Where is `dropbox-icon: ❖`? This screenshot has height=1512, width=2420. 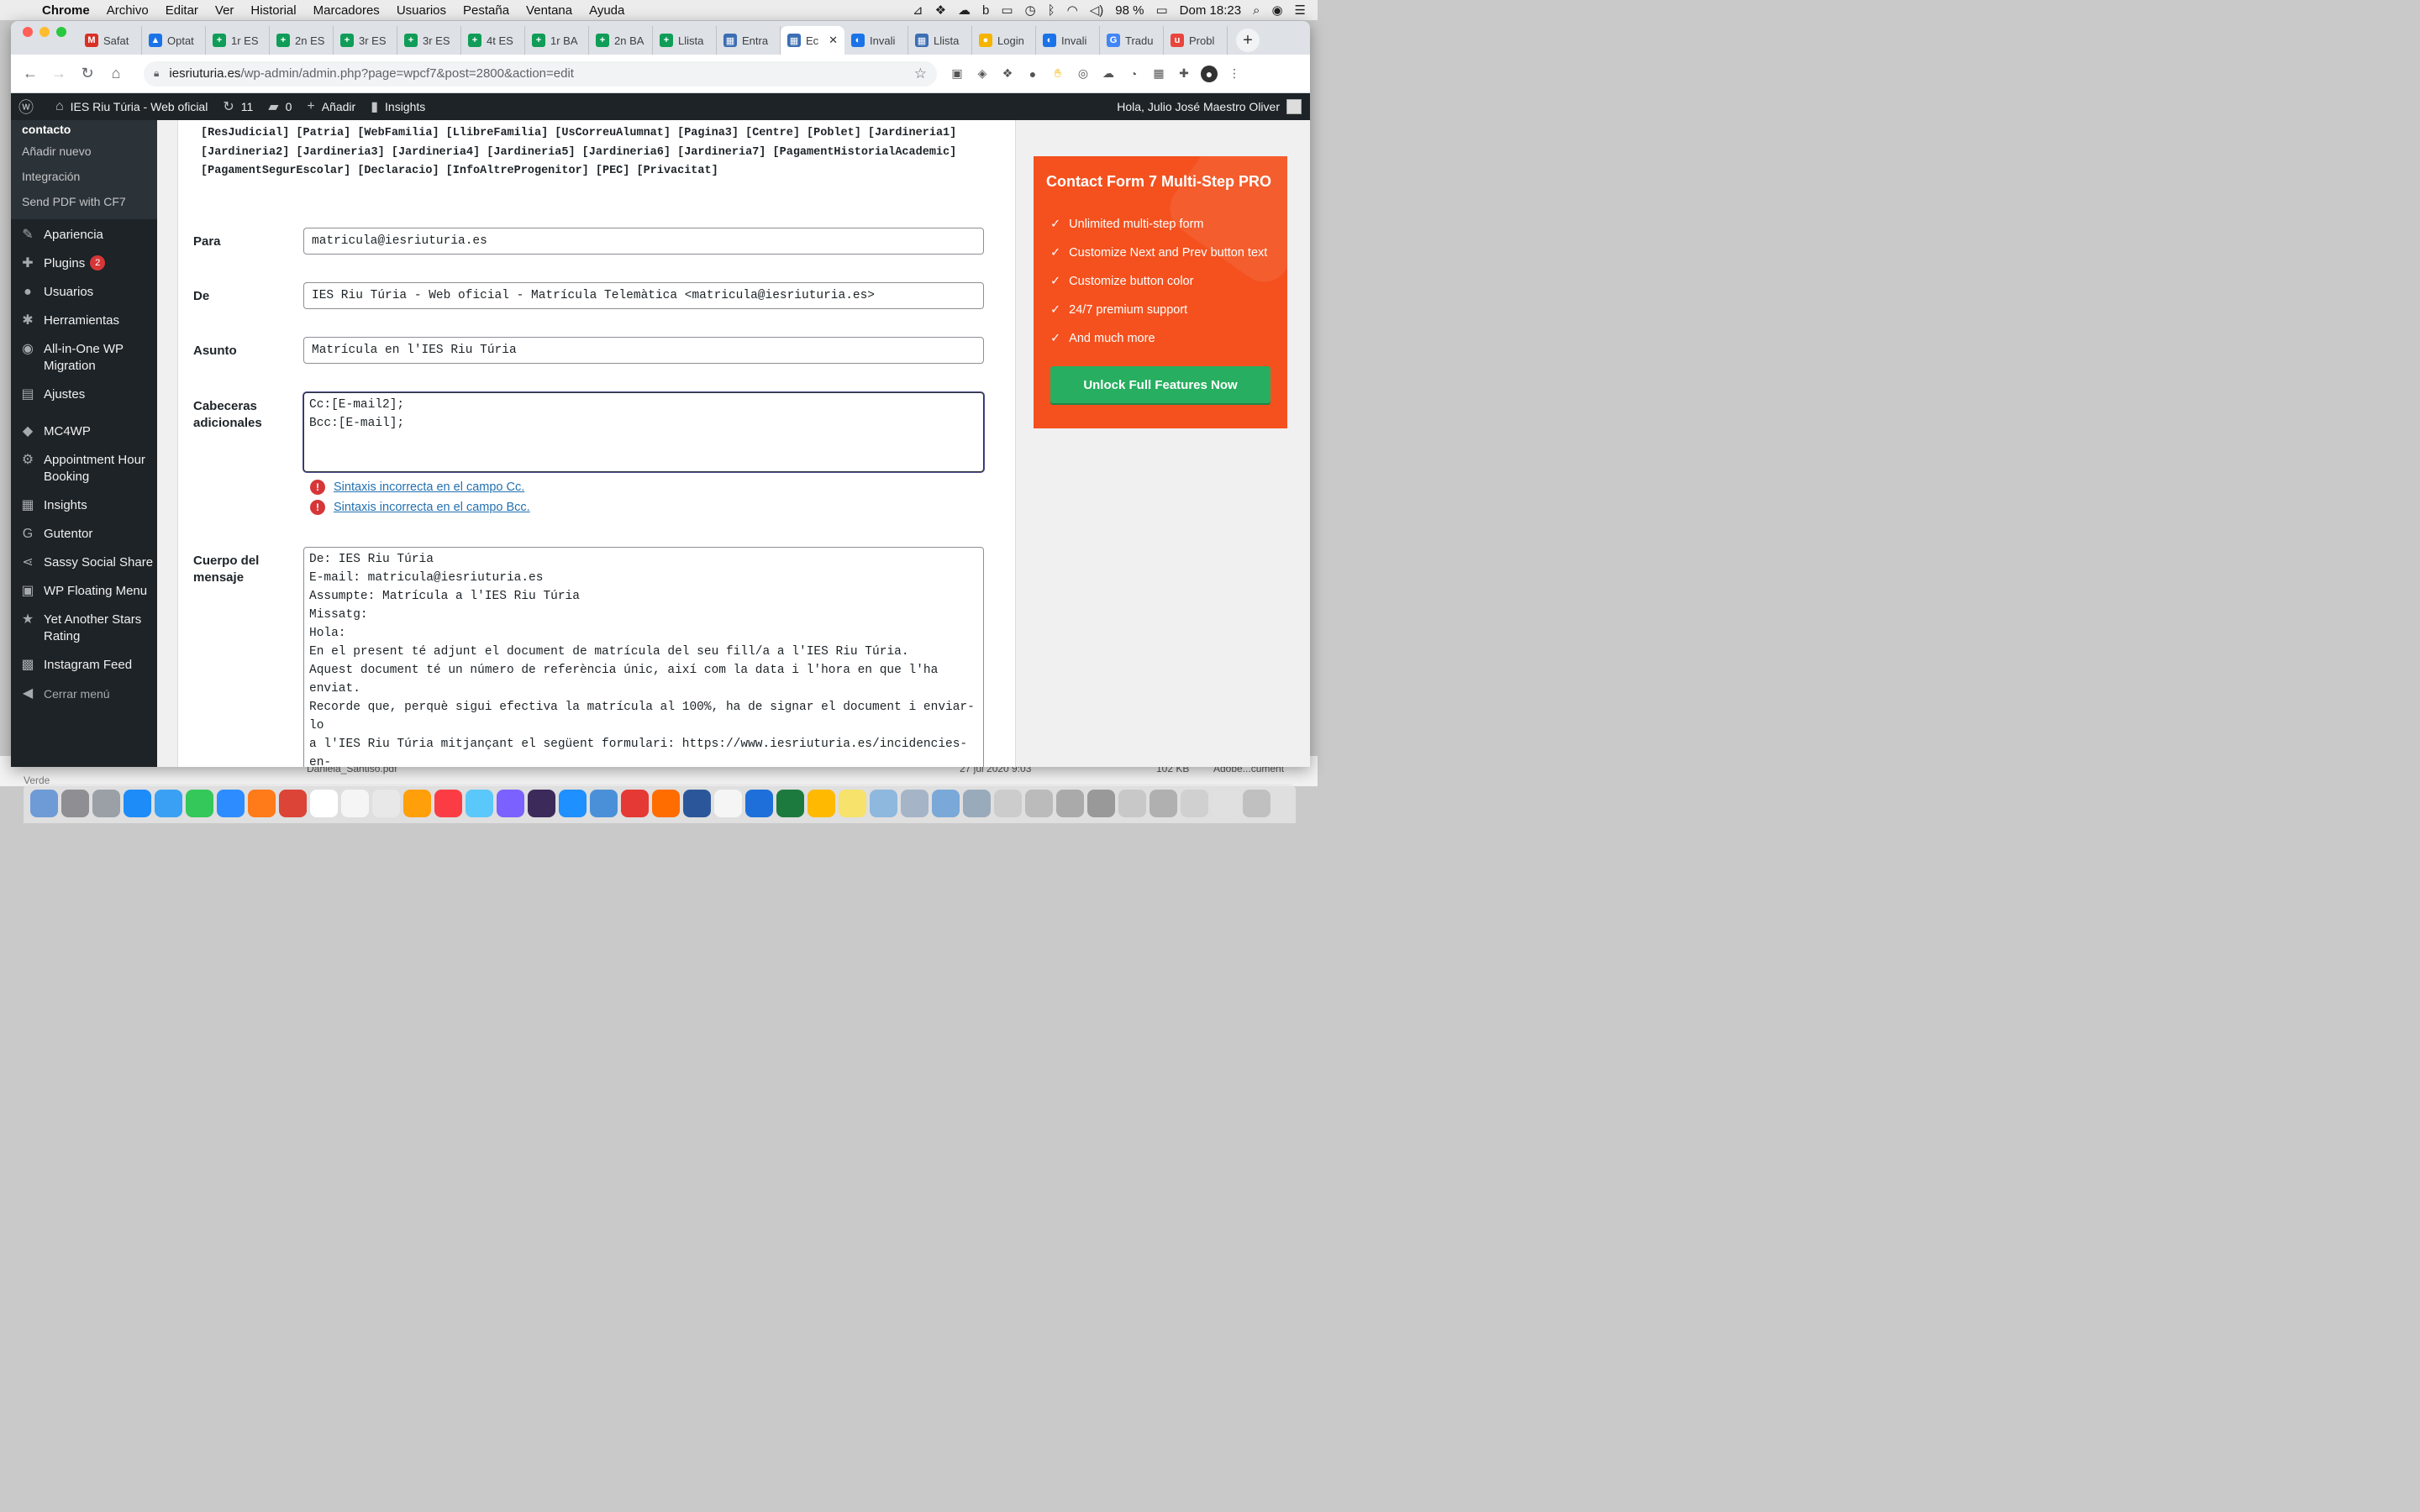 dropbox-icon: ❖ is located at coordinates (940, 10).